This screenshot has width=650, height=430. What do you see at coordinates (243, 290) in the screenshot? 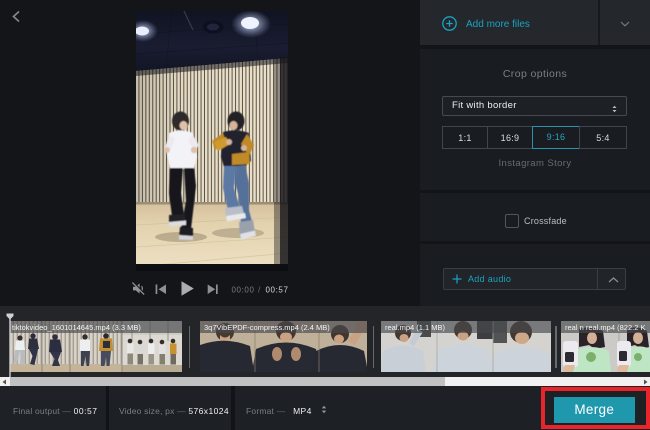
I see `svg-text: 00:00` at bounding box center [243, 290].